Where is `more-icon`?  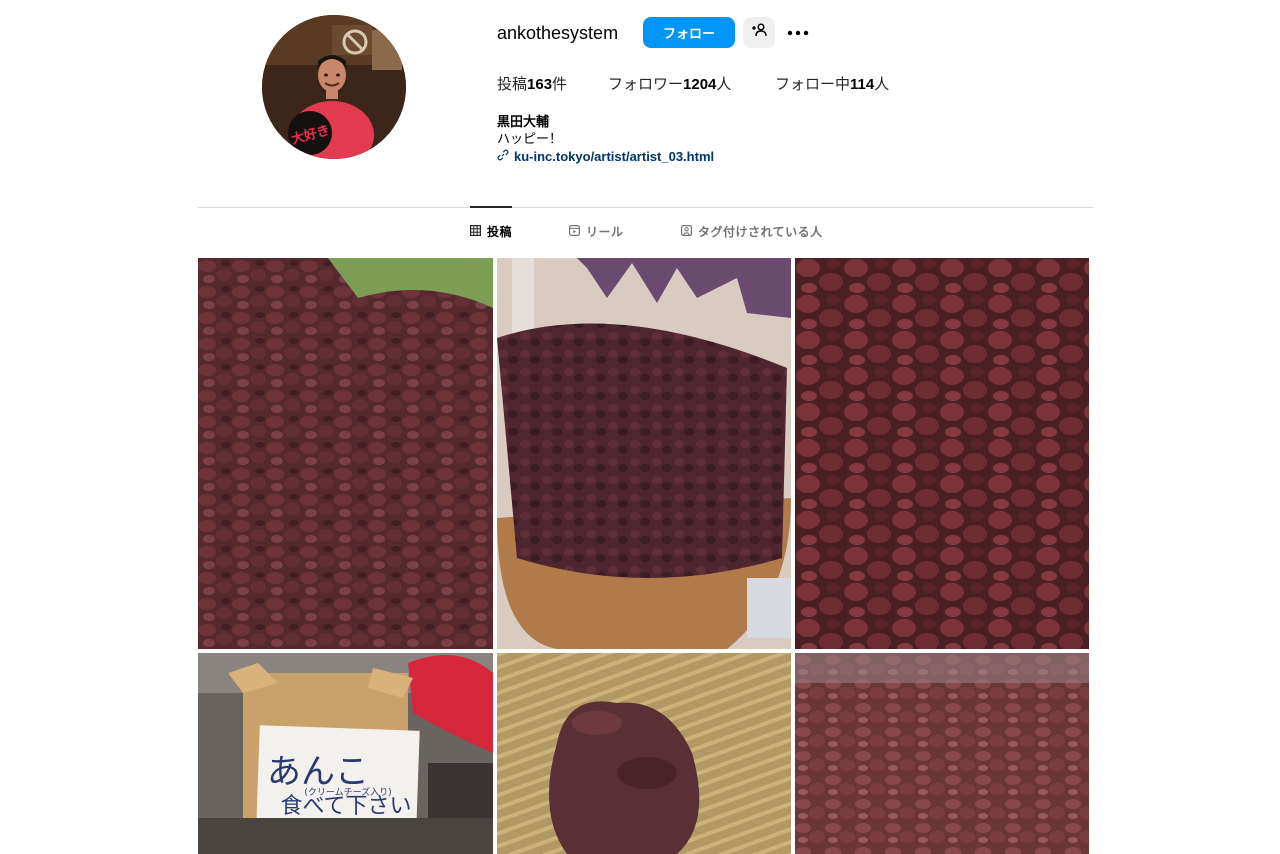 more-icon is located at coordinates (798, 32).